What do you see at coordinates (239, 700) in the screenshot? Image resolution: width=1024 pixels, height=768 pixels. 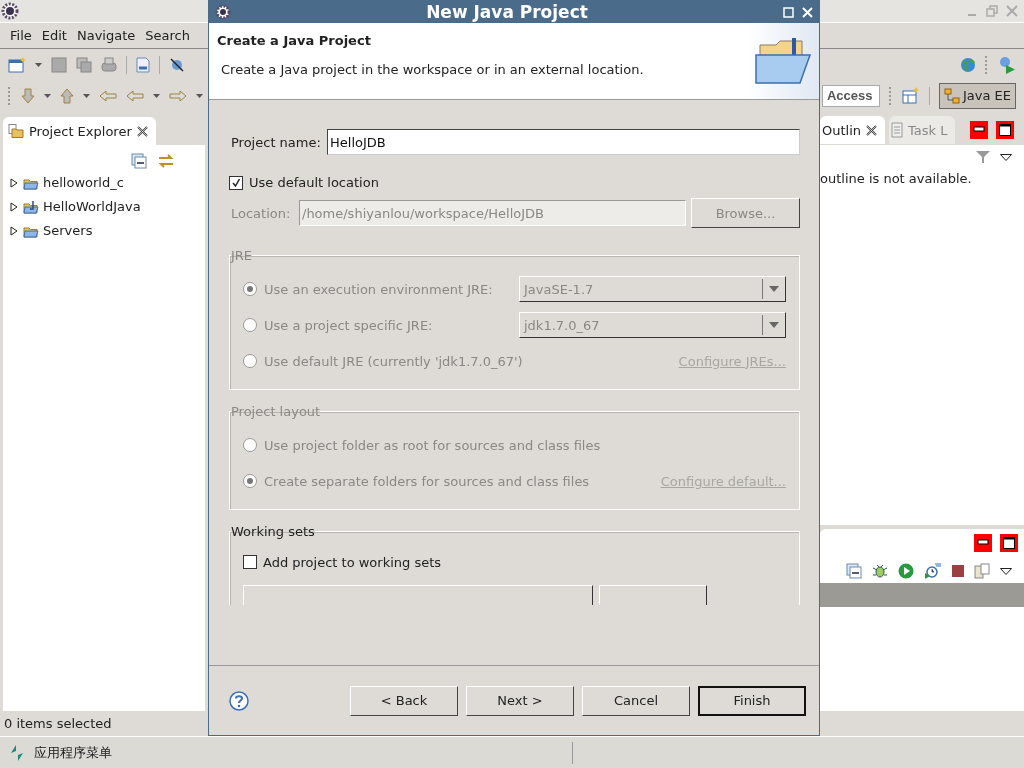 I see `help-icon` at bounding box center [239, 700].